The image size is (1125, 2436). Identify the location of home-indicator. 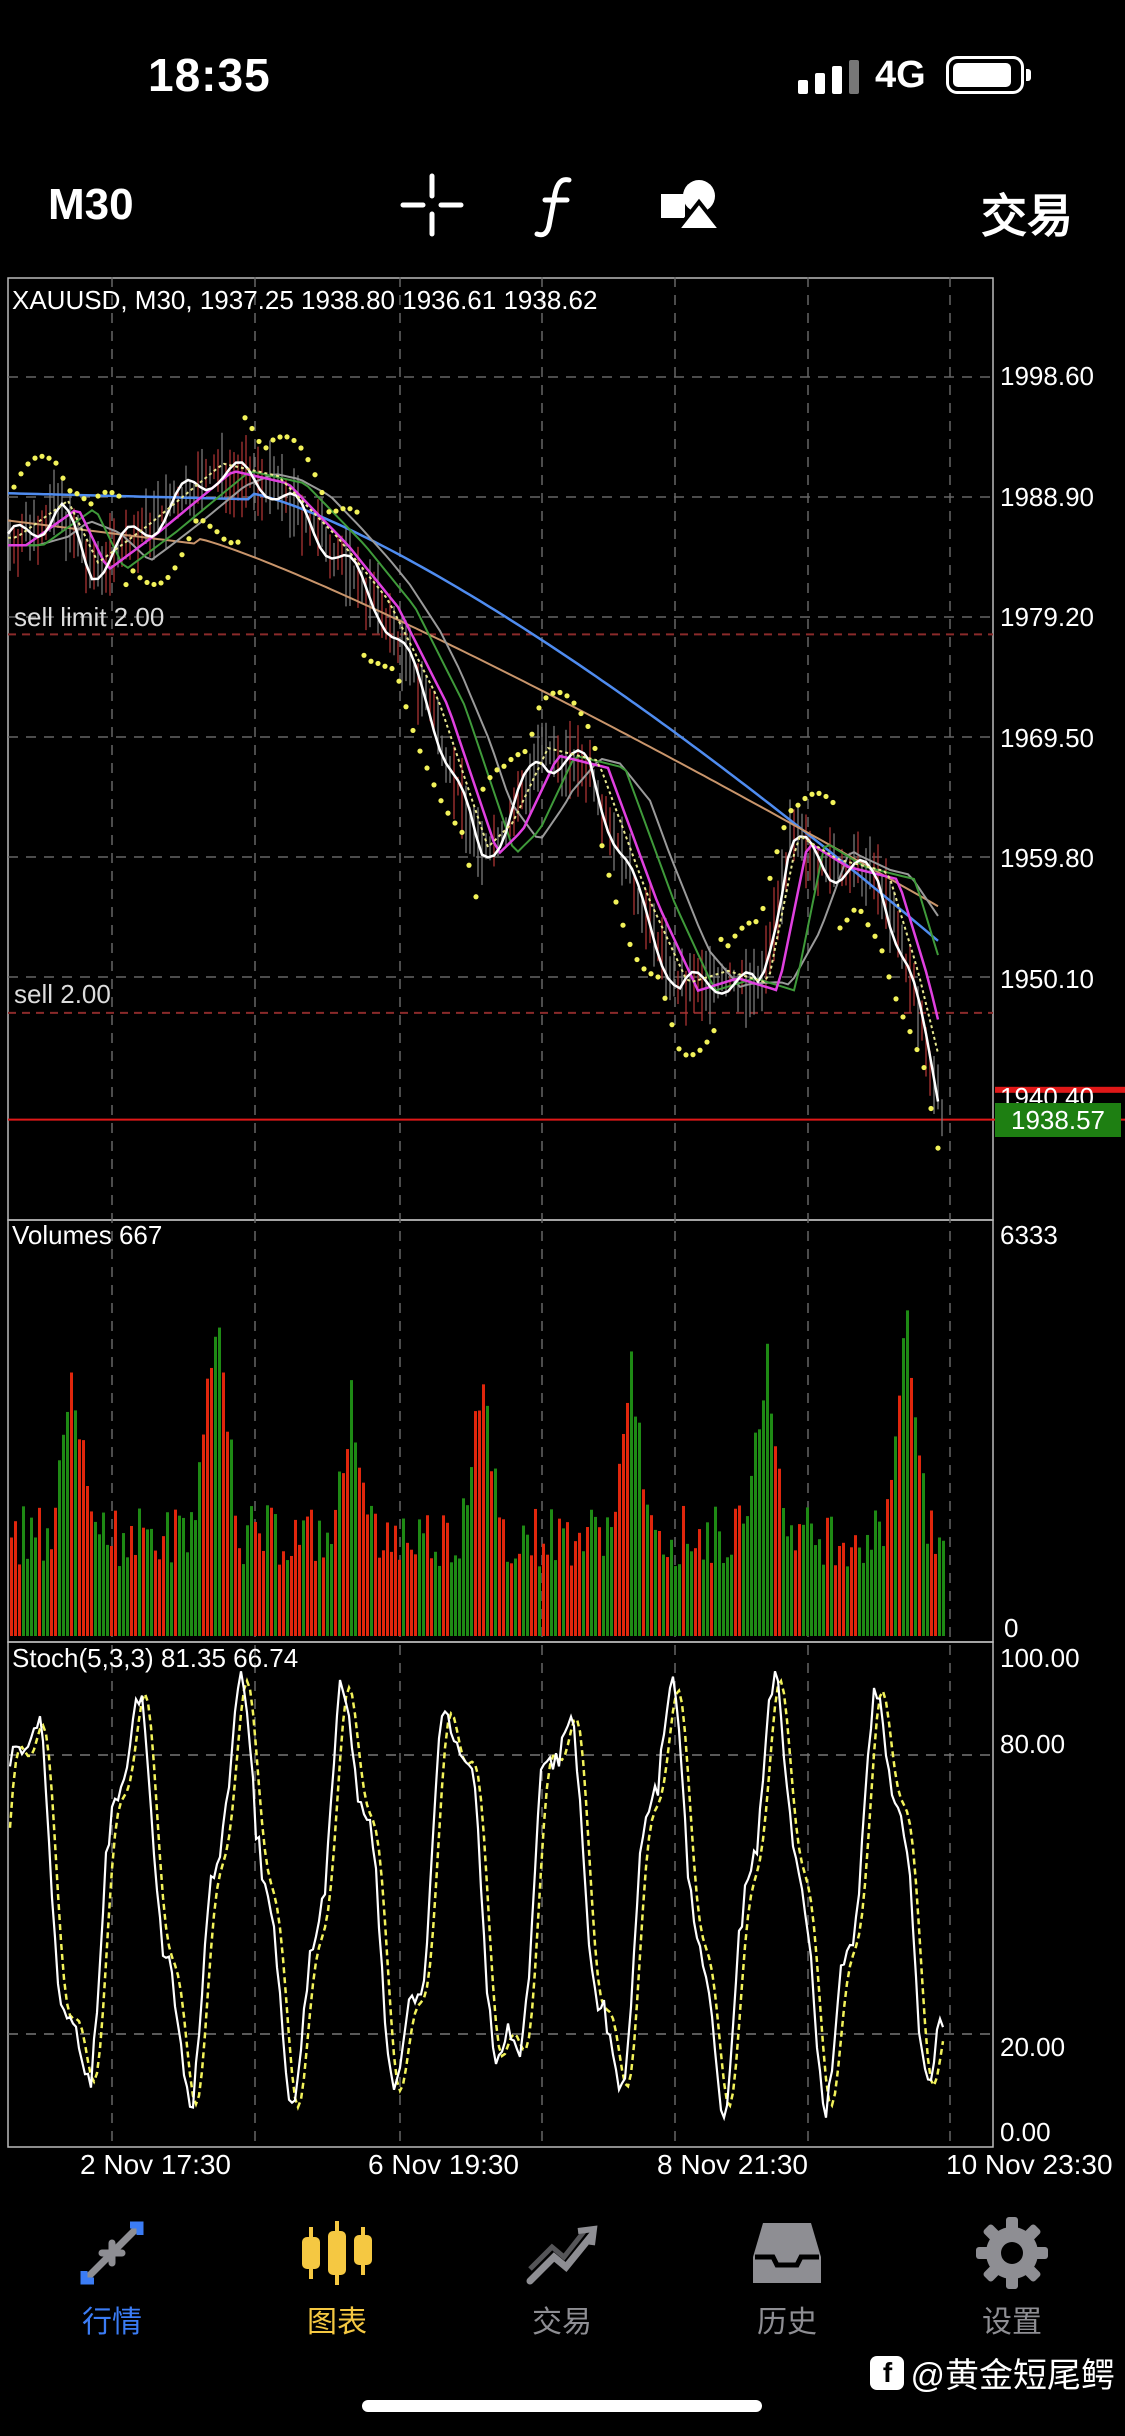
(562, 2406).